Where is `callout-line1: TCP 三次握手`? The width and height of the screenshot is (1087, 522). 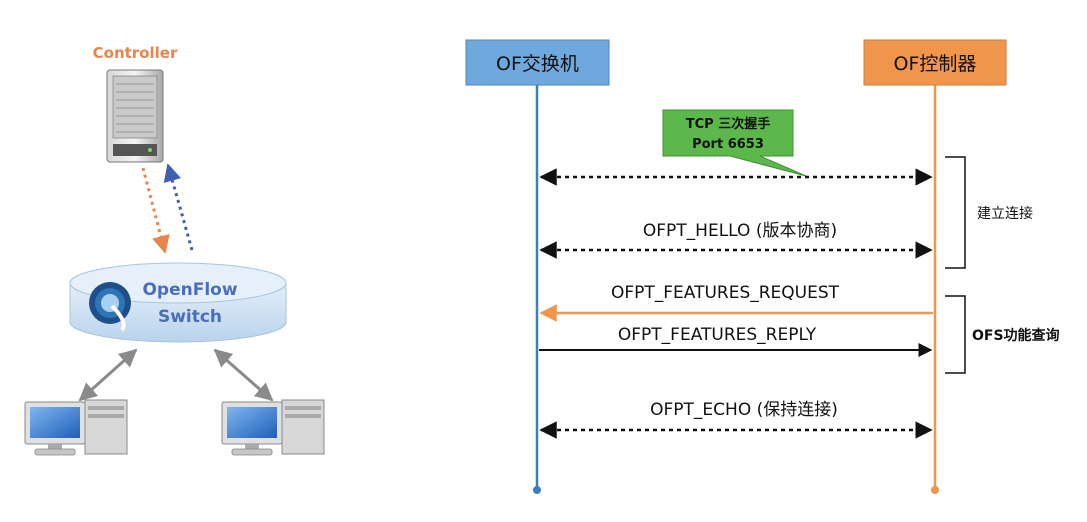 callout-line1: TCP 三次握手 is located at coordinates (728, 124).